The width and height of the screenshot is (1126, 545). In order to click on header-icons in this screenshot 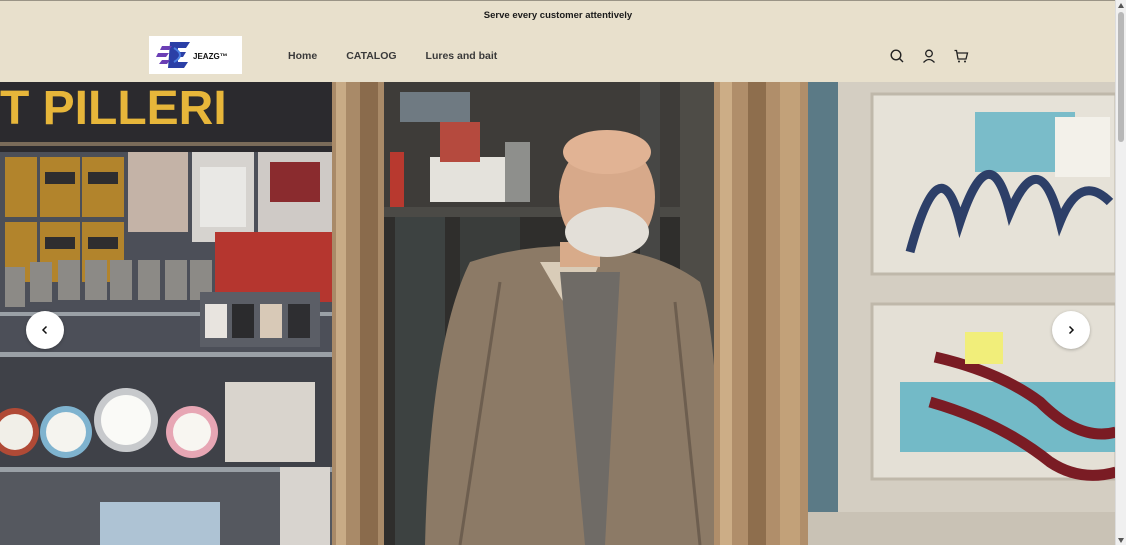, I will do `click(933, 55)`.